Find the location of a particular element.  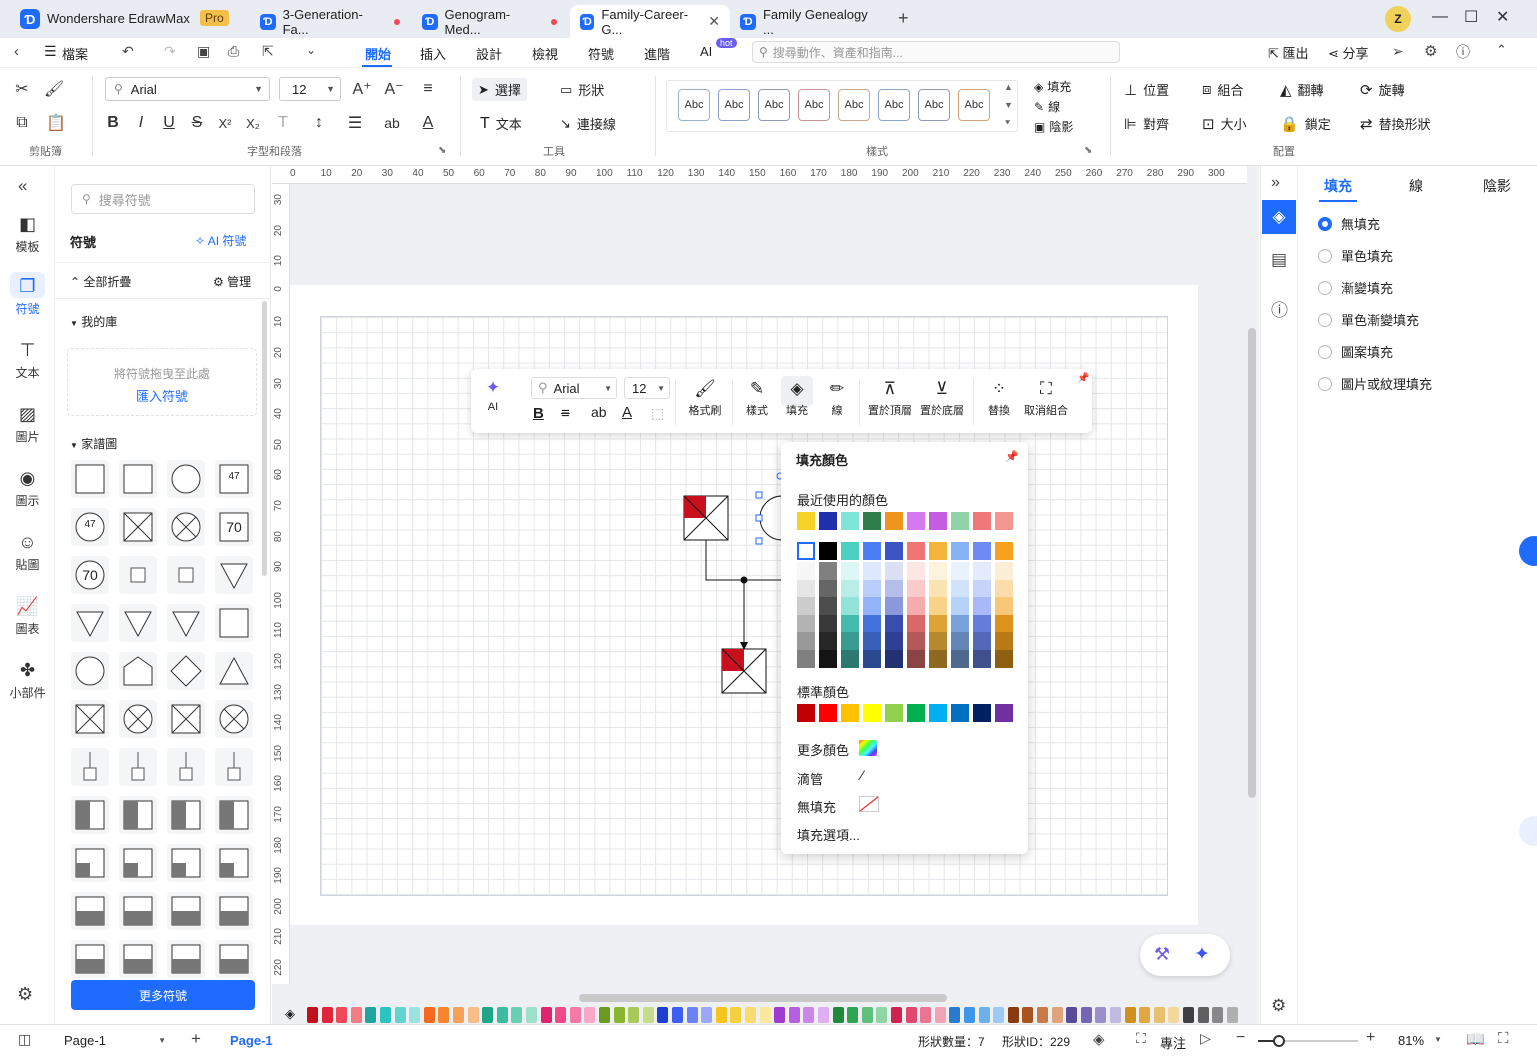

page-select: Page-1 ▼ is located at coordinates (112, 1040).